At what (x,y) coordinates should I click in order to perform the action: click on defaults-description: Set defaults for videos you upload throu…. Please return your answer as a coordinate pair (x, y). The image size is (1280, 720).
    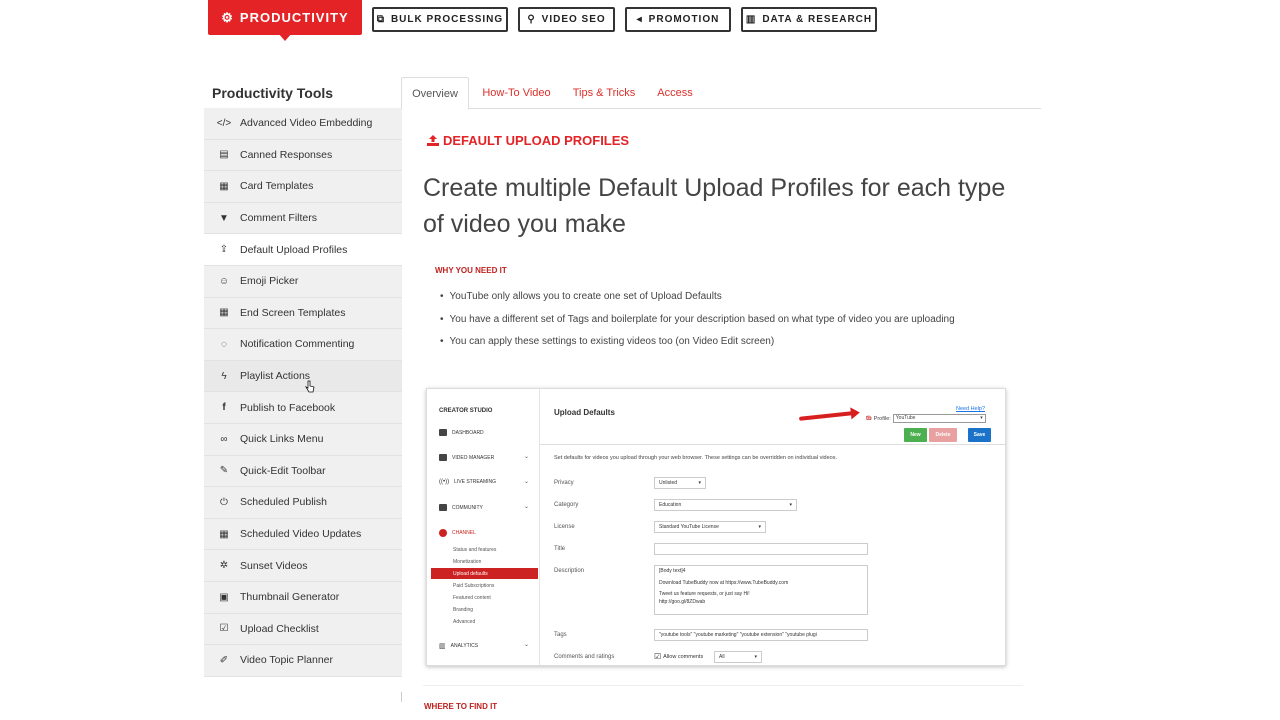
    Looking at the image, I should click on (696, 458).